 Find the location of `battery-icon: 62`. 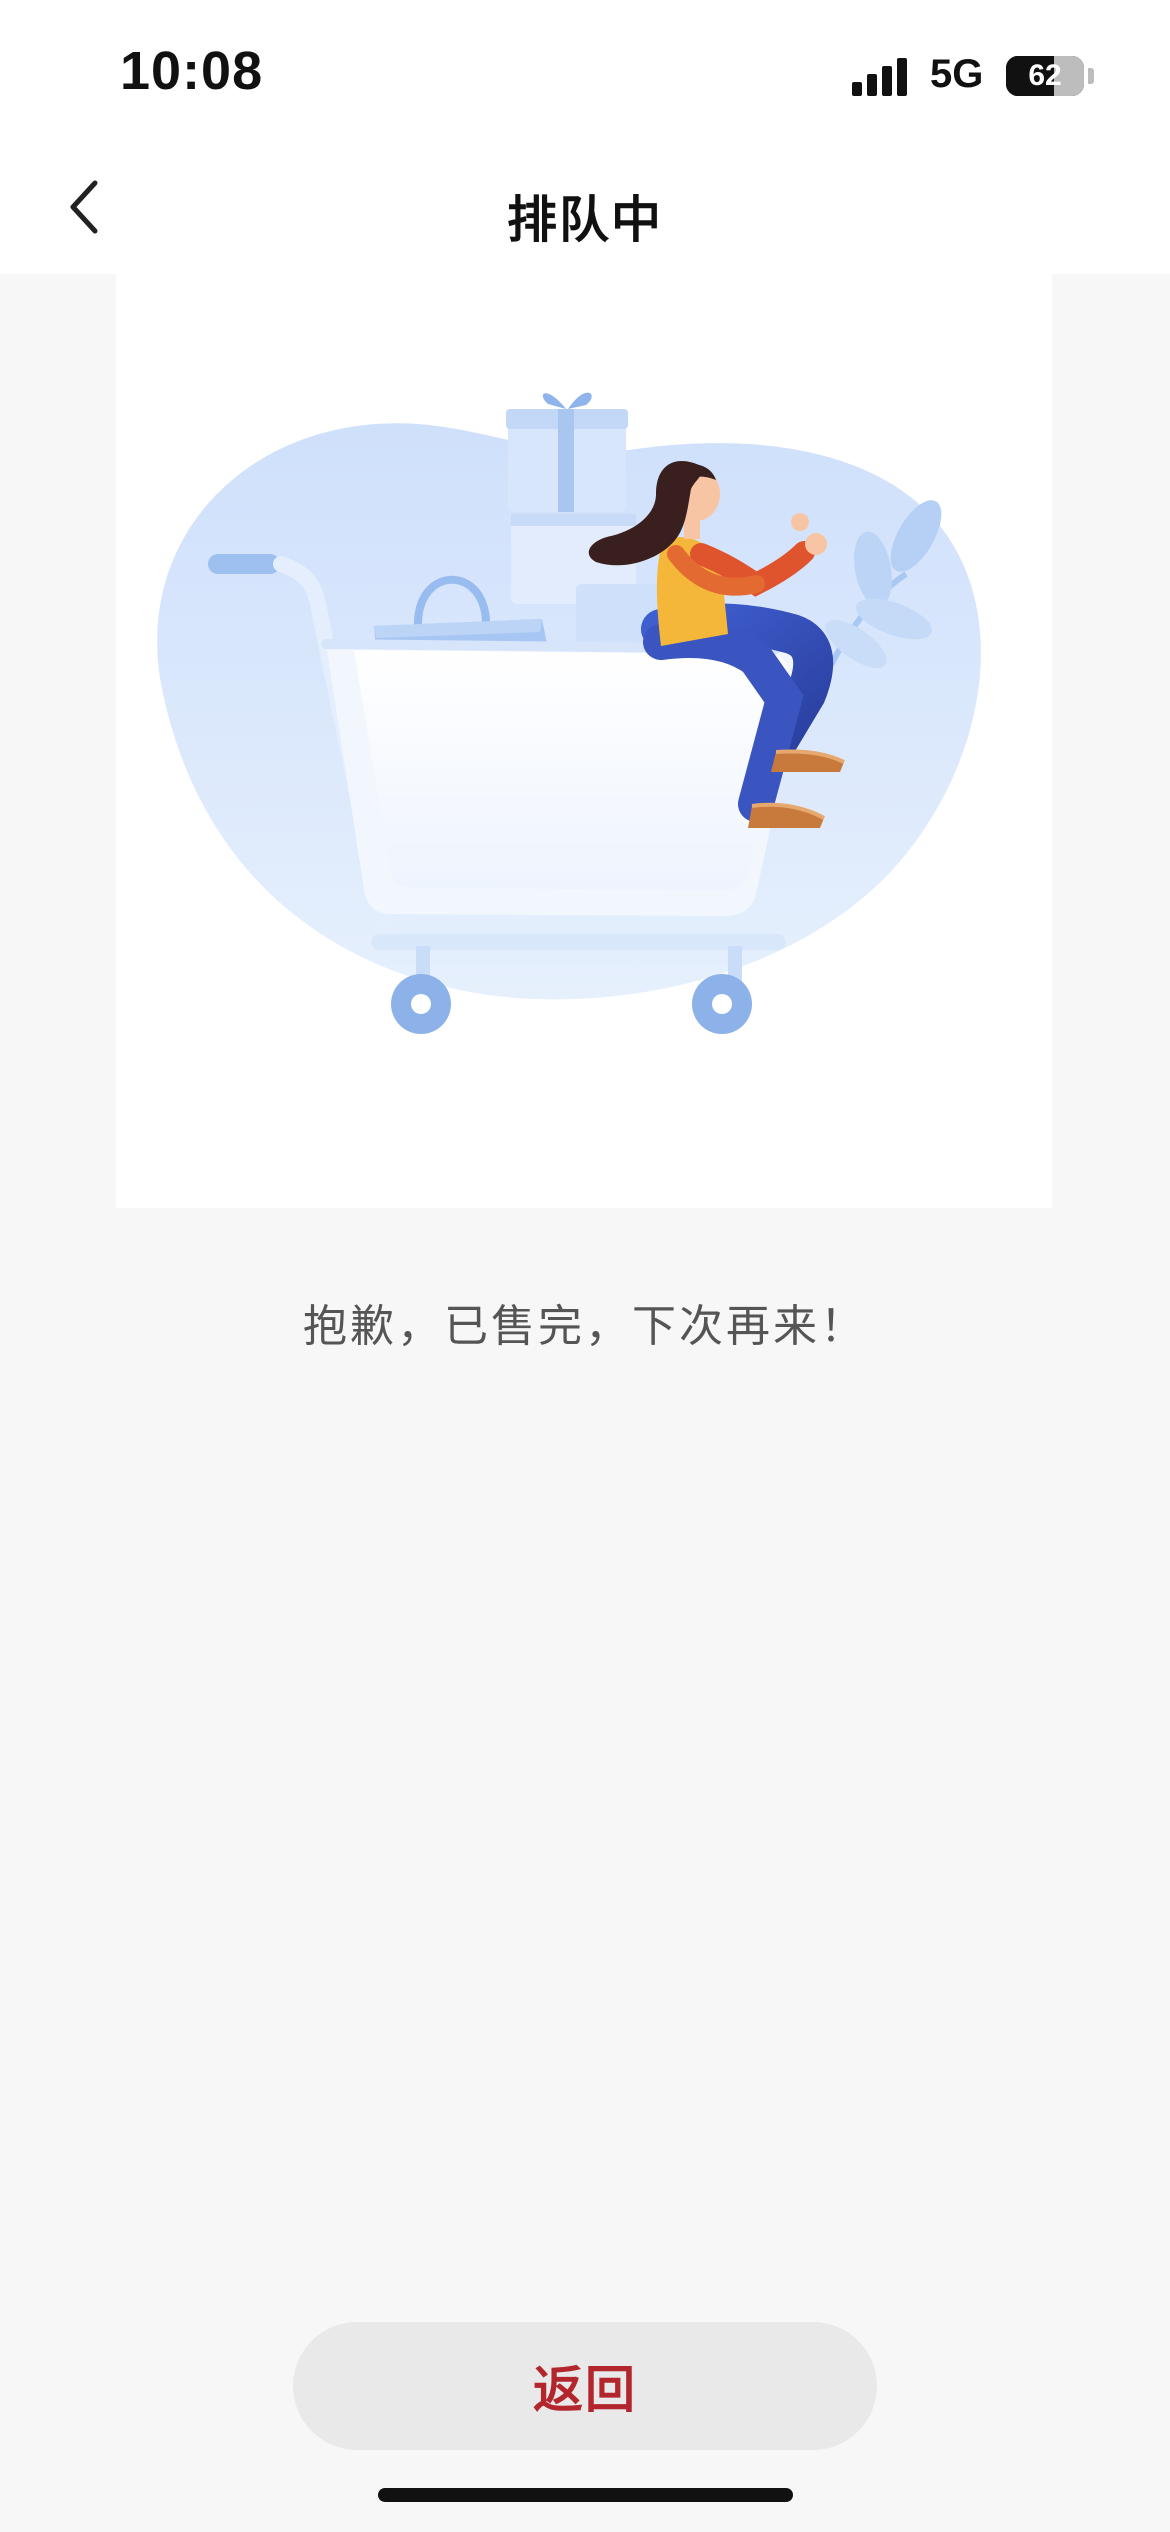

battery-icon: 62 is located at coordinates (1045, 76).